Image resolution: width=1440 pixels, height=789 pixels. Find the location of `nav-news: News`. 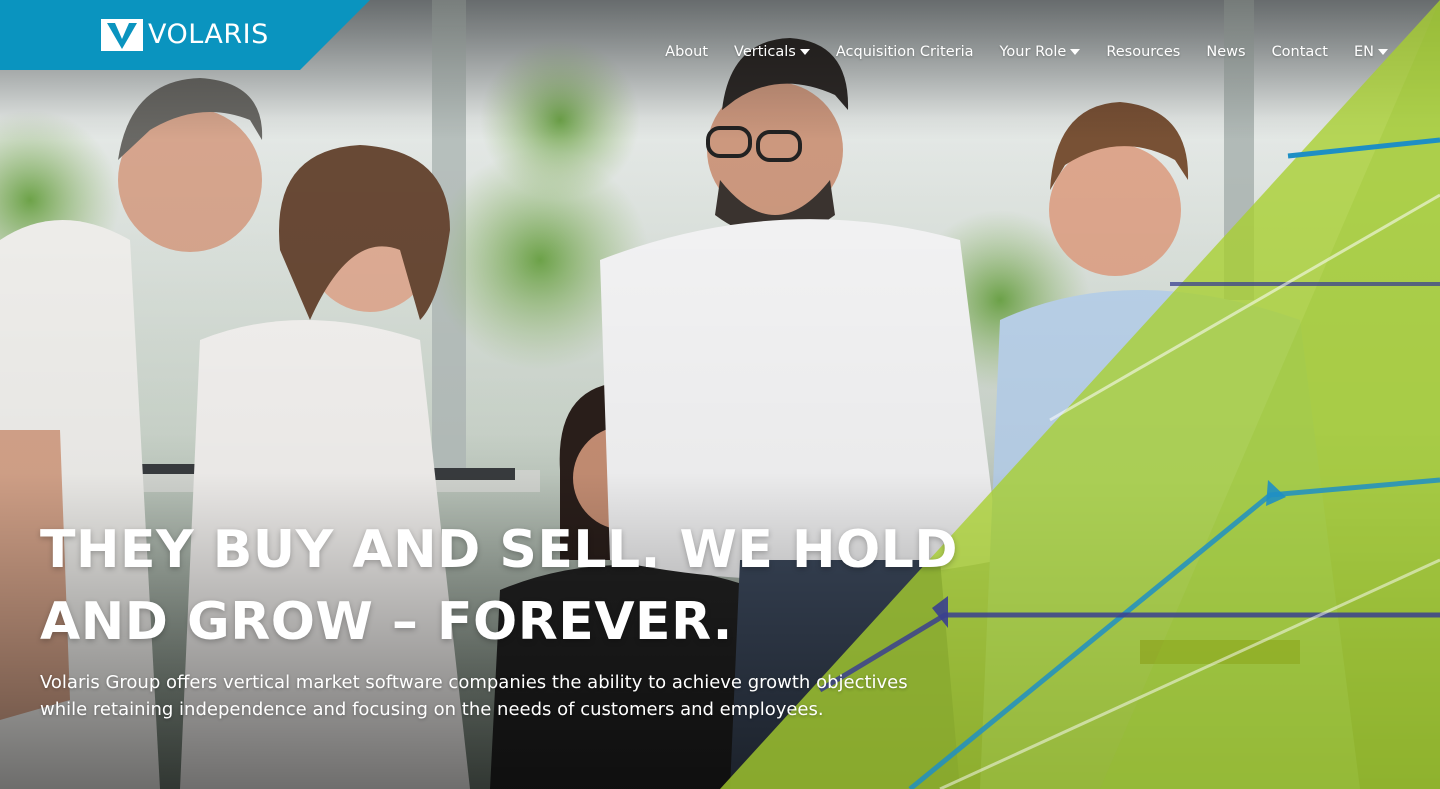

nav-news: News is located at coordinates (1225, 52).